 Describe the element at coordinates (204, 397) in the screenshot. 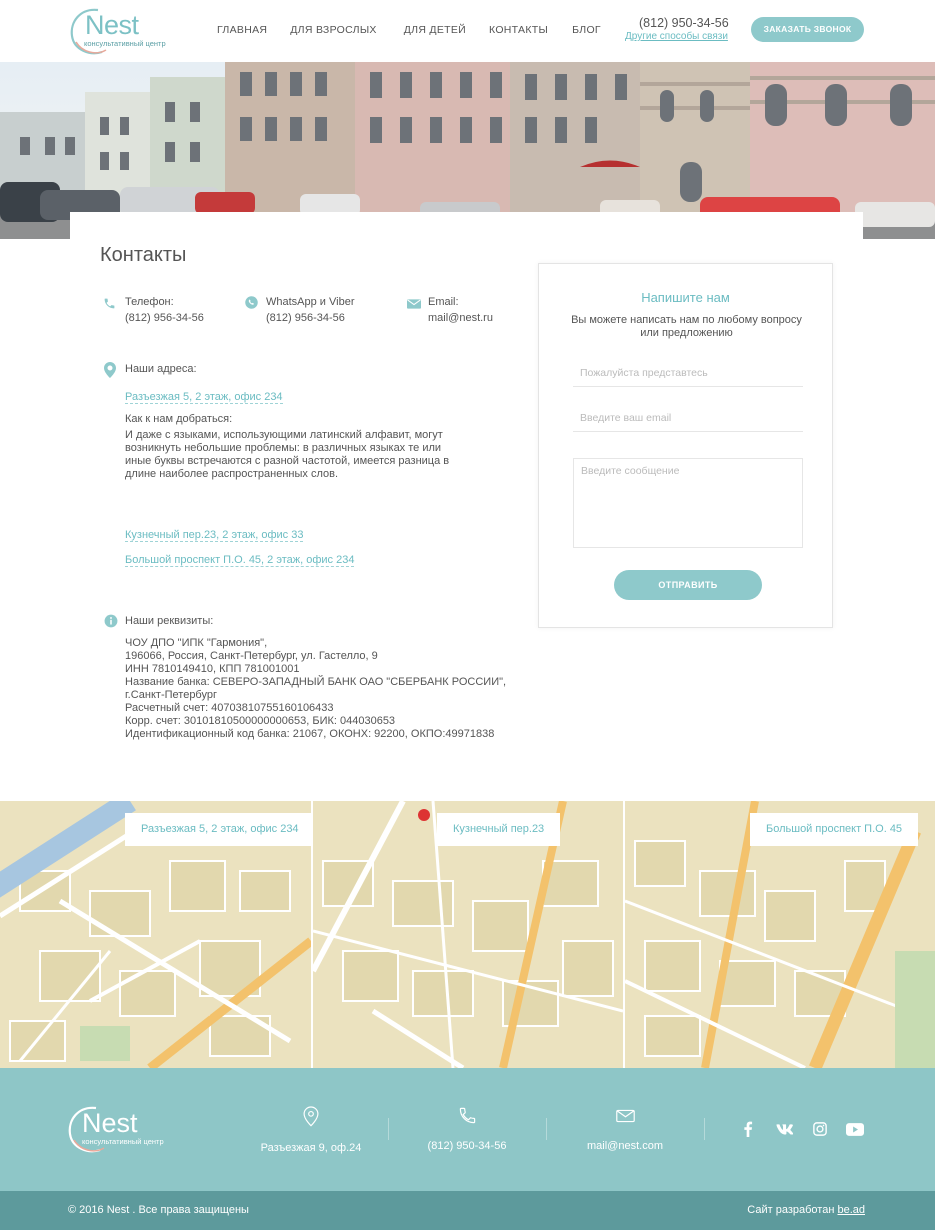

I see `address-link-1: Разъезжая 5, 2 этаж, офис 234` at that location.